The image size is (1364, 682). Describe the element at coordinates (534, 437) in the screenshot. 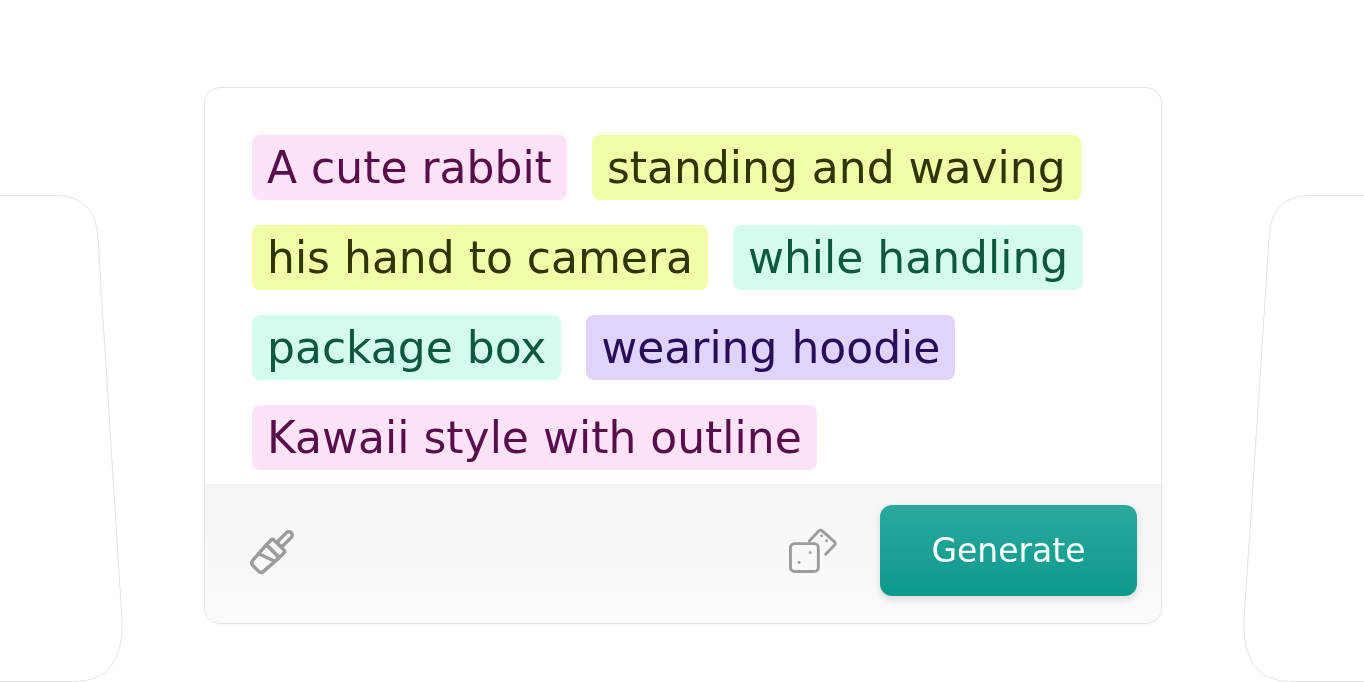

I see `prompt-tag: Kawaii style with outline` at that location.